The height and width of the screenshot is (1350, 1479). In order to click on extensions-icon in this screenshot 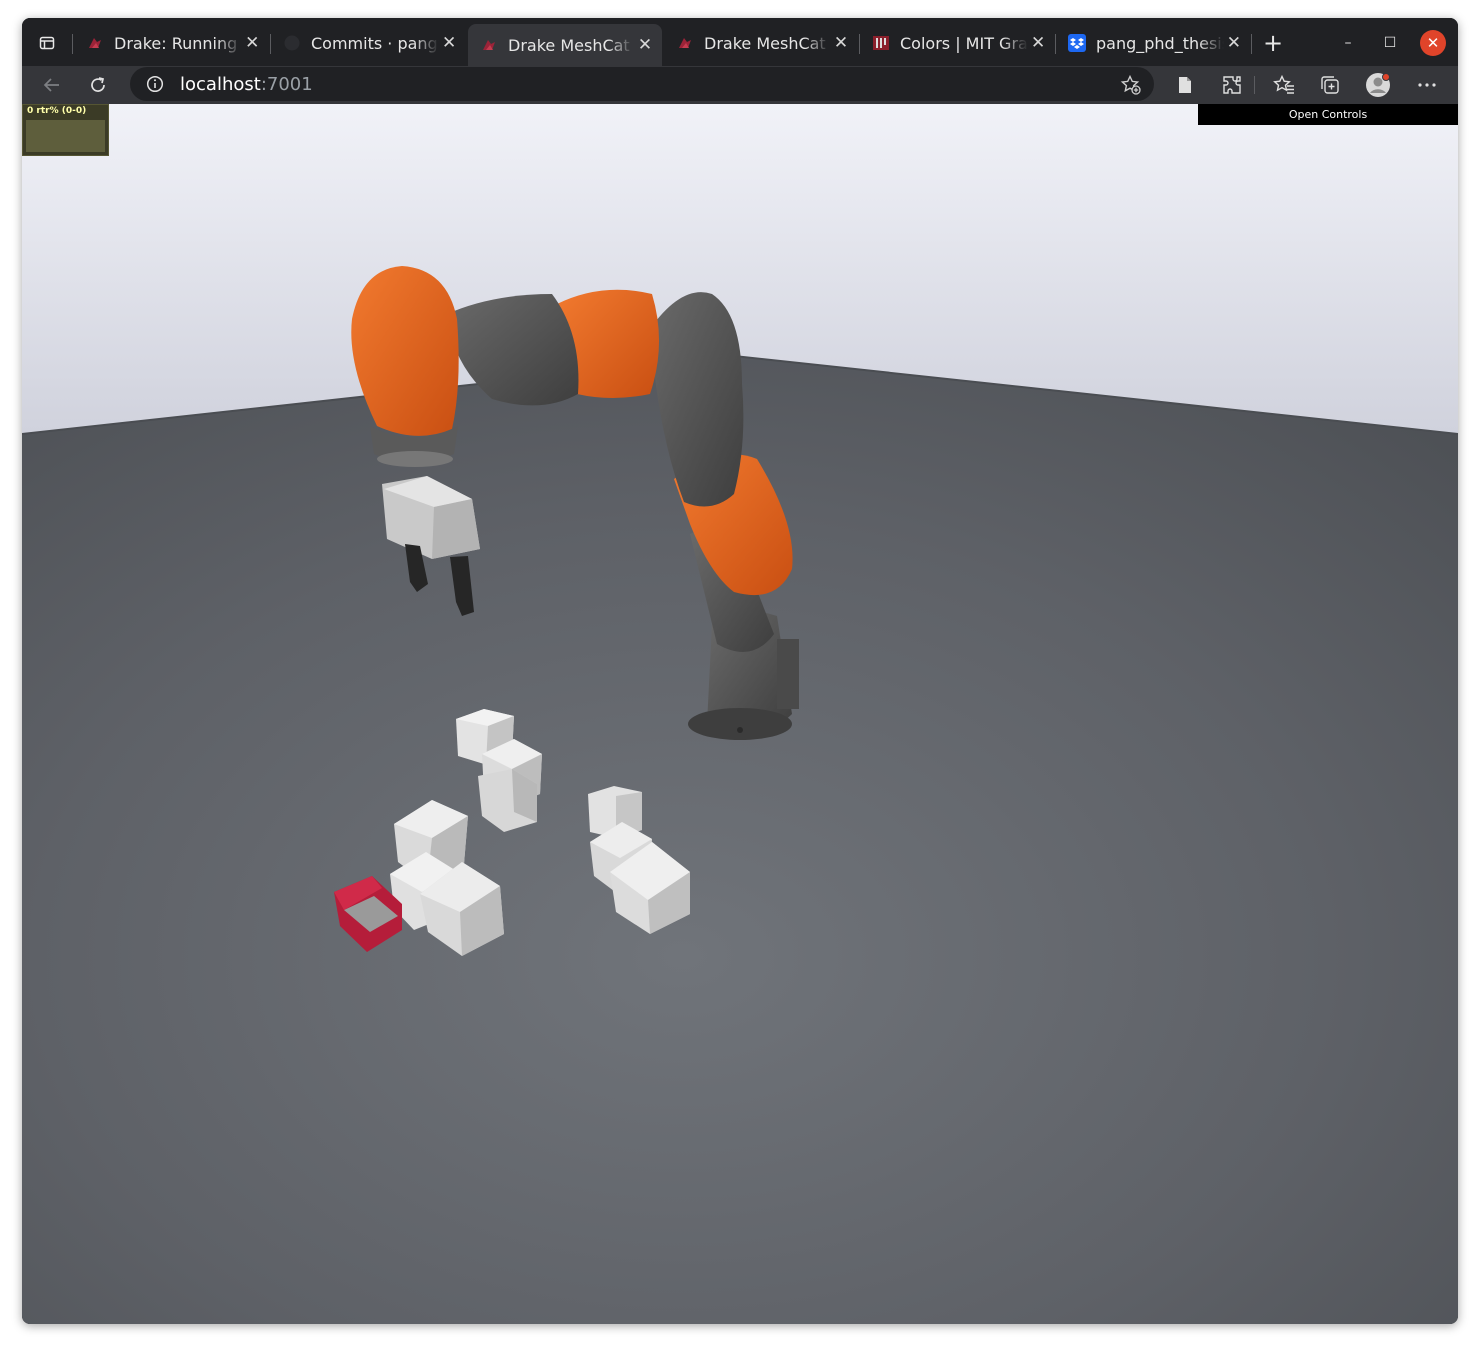, I will do `click(1232, 85)`.